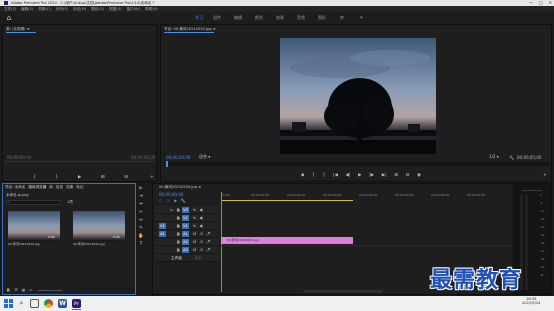  I want to click on source-overwrite-icon: ⊟, so click(126, 177).